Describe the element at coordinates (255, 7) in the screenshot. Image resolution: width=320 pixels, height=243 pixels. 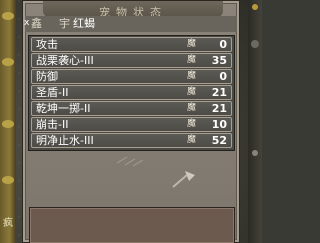
I see `gem-icon` at that location.